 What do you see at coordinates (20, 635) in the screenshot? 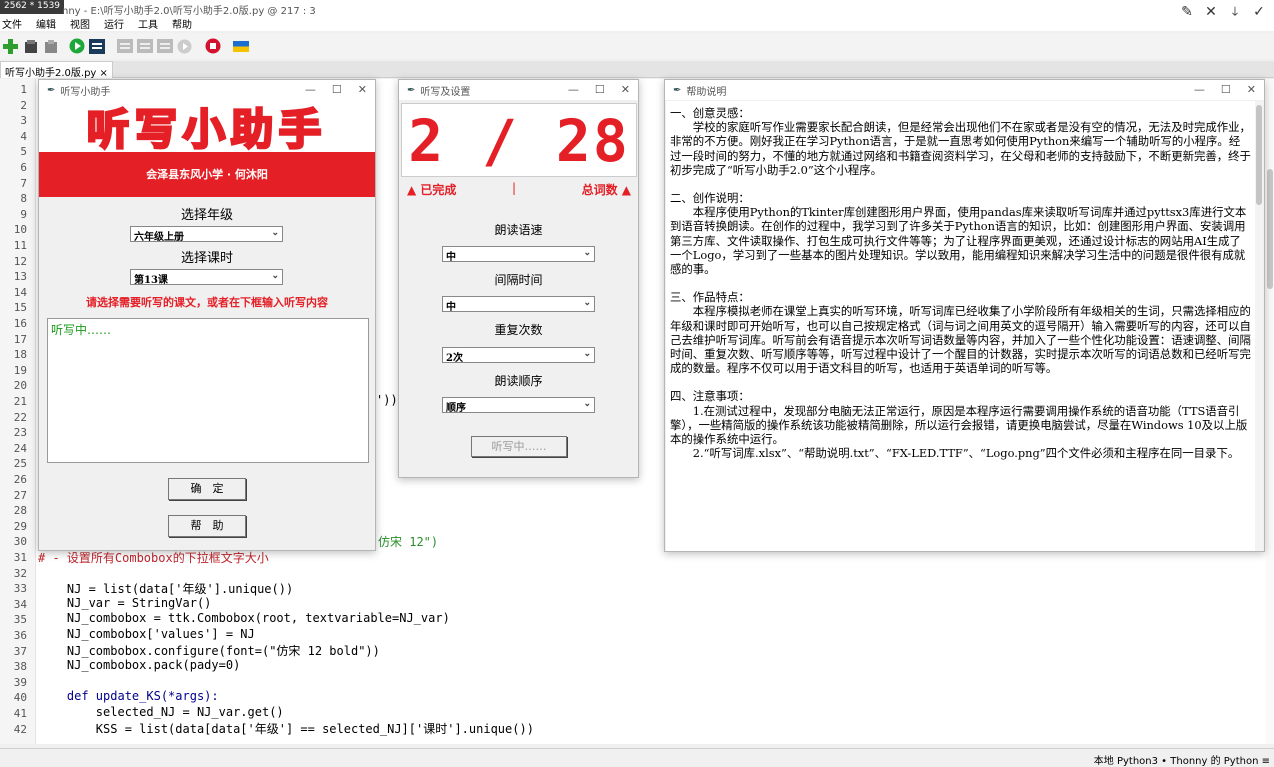
I see `line-number: 36` at bounding box center [20, 635].